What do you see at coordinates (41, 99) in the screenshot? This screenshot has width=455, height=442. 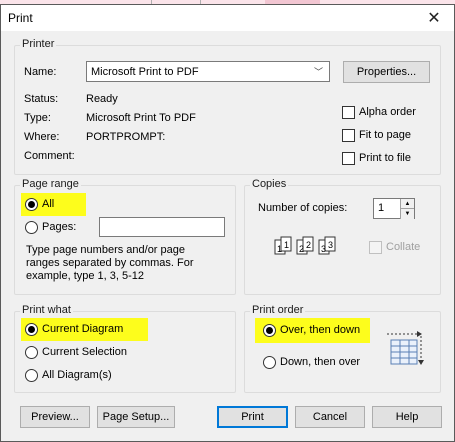 I see `status-label: Status:` at bounding box center [41, 99].